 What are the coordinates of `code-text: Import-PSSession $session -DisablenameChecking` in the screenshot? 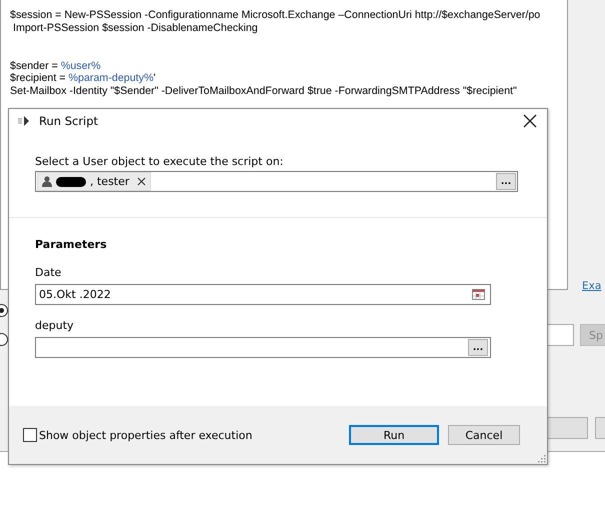 It's located at (135, 28).